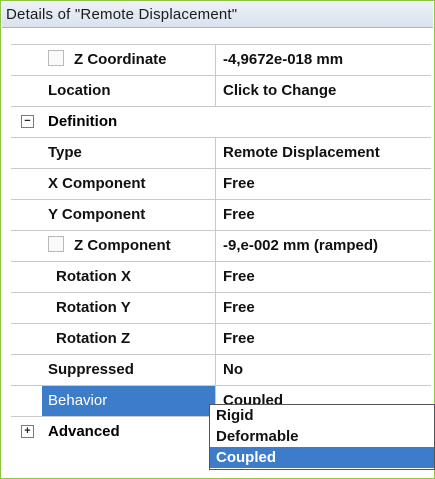 The width and height of the screenshot is (435, 479). I want to click on expand-icon: +, so click(27, 431).